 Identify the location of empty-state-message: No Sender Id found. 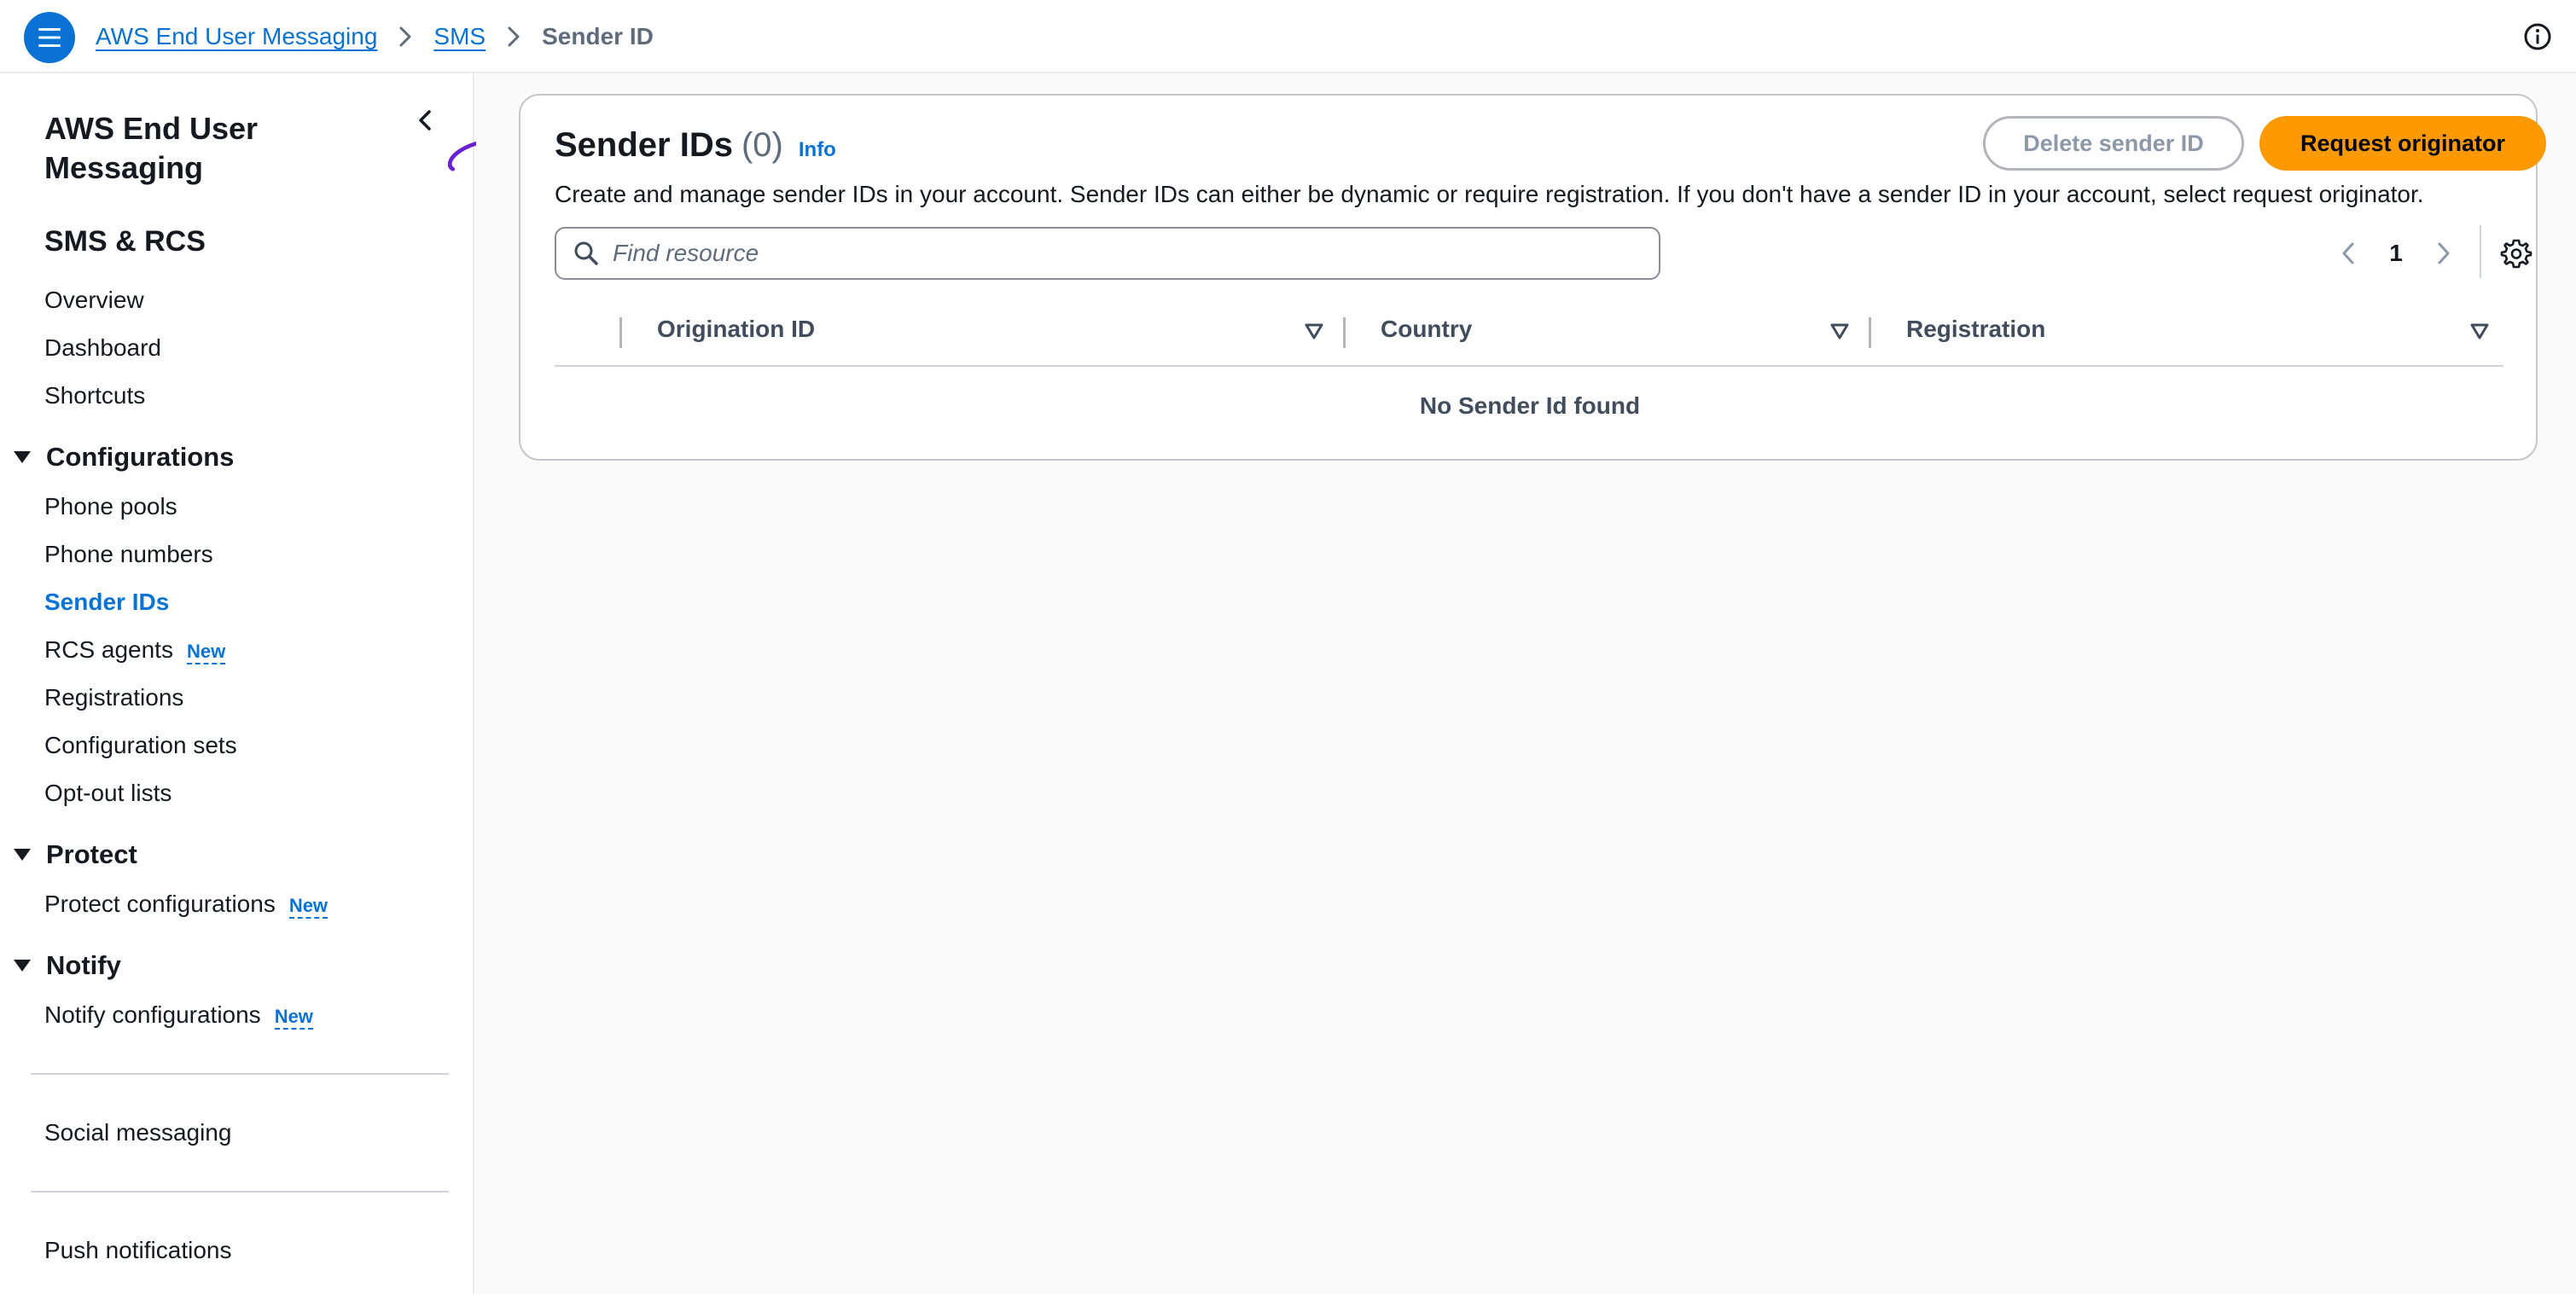
(1530, 406).